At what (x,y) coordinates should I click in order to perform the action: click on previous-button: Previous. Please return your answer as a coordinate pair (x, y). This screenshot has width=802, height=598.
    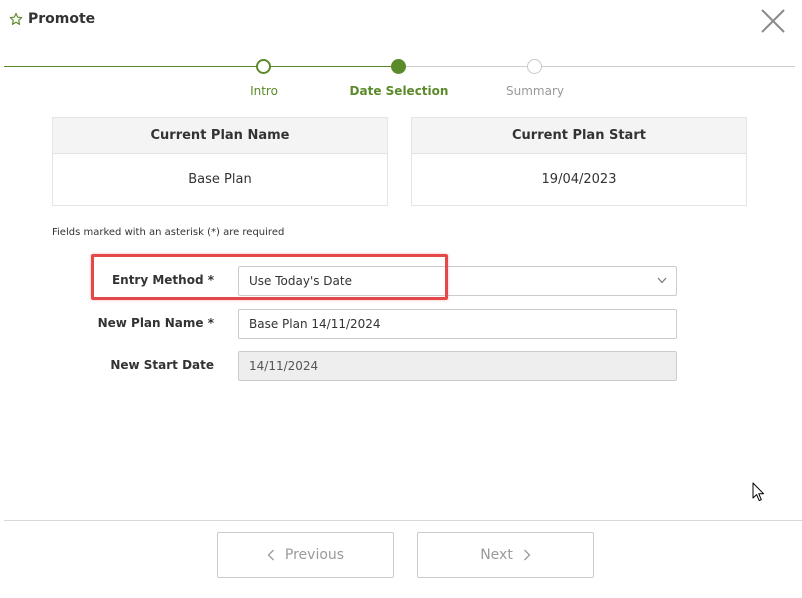
    Looking at the image, I should click on (305, 555).